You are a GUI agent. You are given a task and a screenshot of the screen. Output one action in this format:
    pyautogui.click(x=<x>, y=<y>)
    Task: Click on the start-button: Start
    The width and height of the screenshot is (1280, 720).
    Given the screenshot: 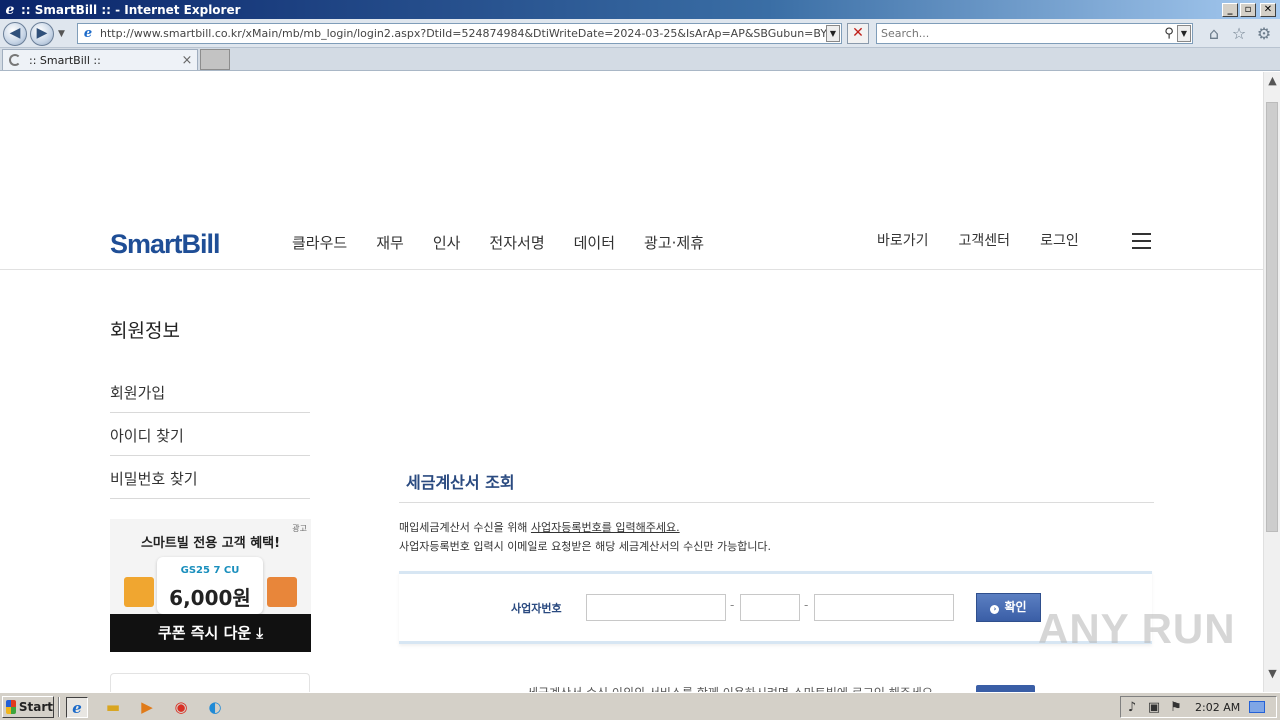 What is the action you would take?
    pyautogui.click(x=28, y=707)
    